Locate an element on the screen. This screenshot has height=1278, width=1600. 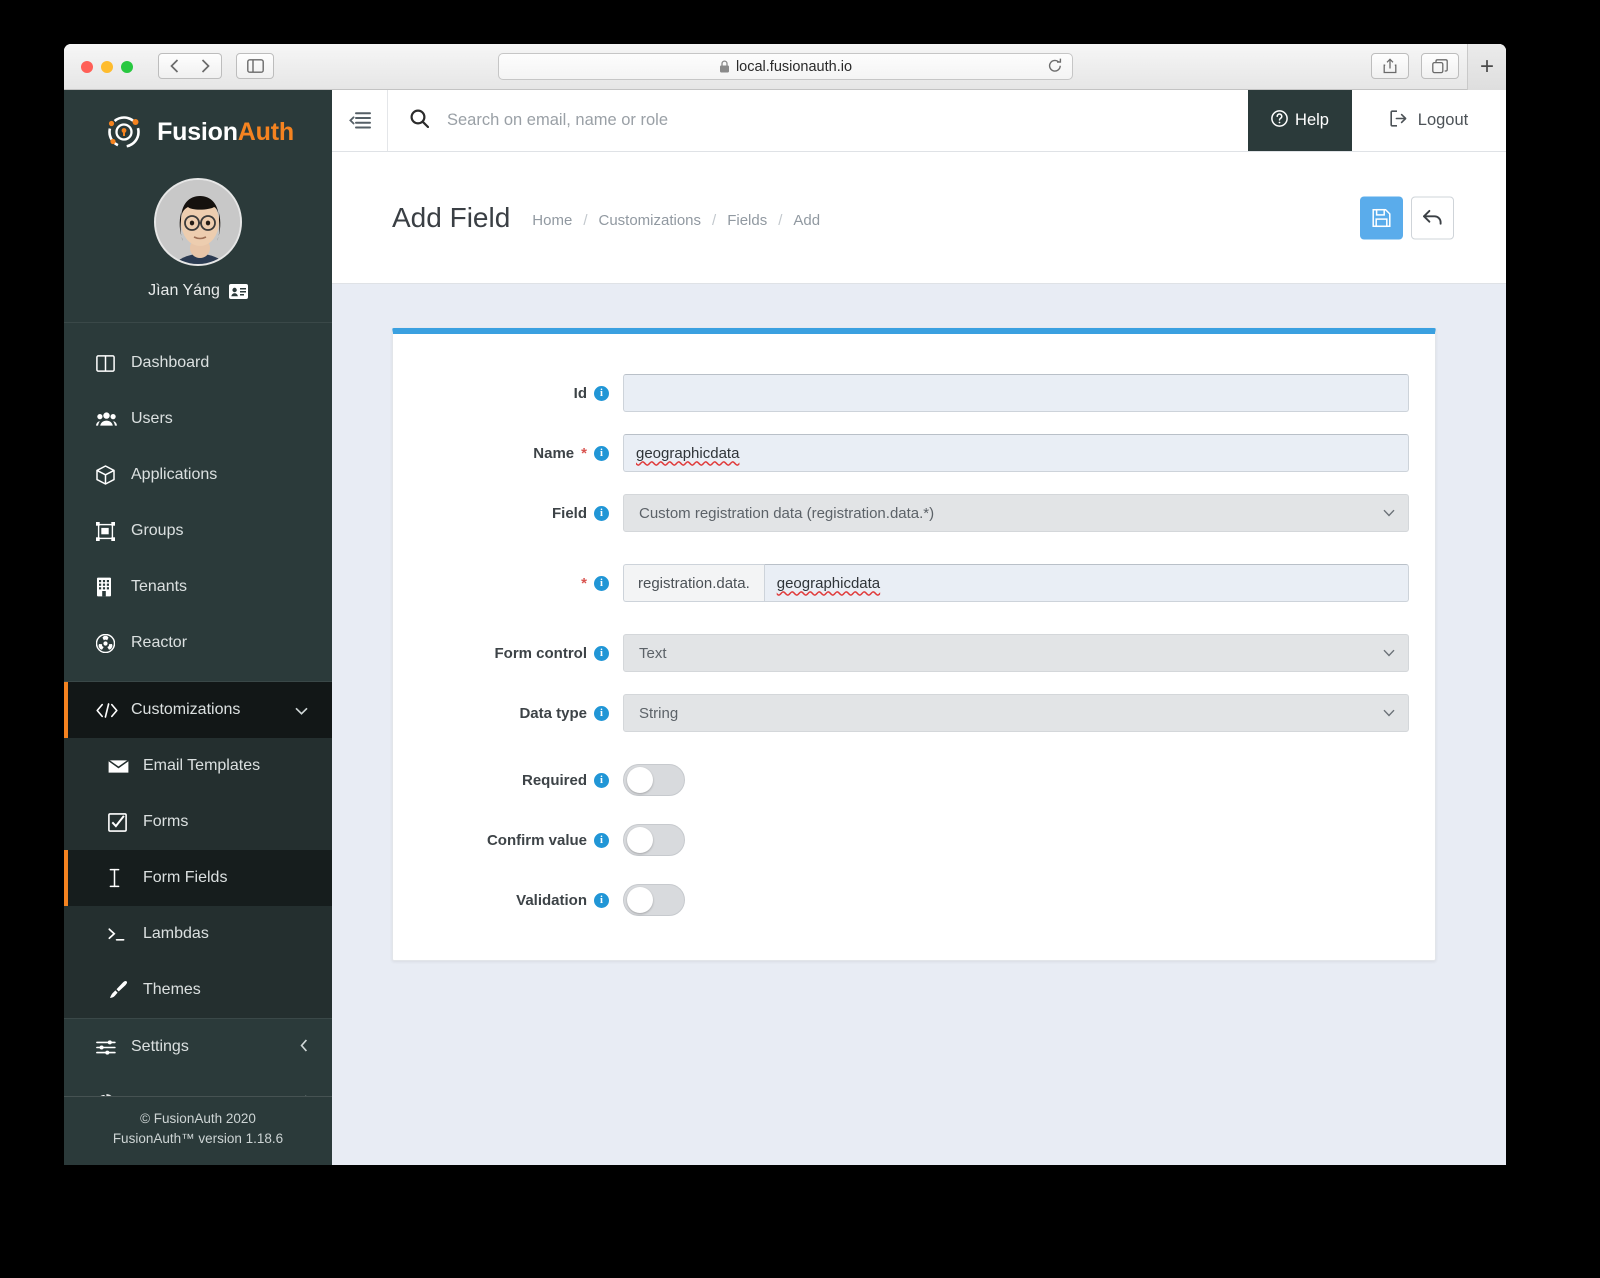
sidebar-item-users: Users is located at coordinates (198, 419).